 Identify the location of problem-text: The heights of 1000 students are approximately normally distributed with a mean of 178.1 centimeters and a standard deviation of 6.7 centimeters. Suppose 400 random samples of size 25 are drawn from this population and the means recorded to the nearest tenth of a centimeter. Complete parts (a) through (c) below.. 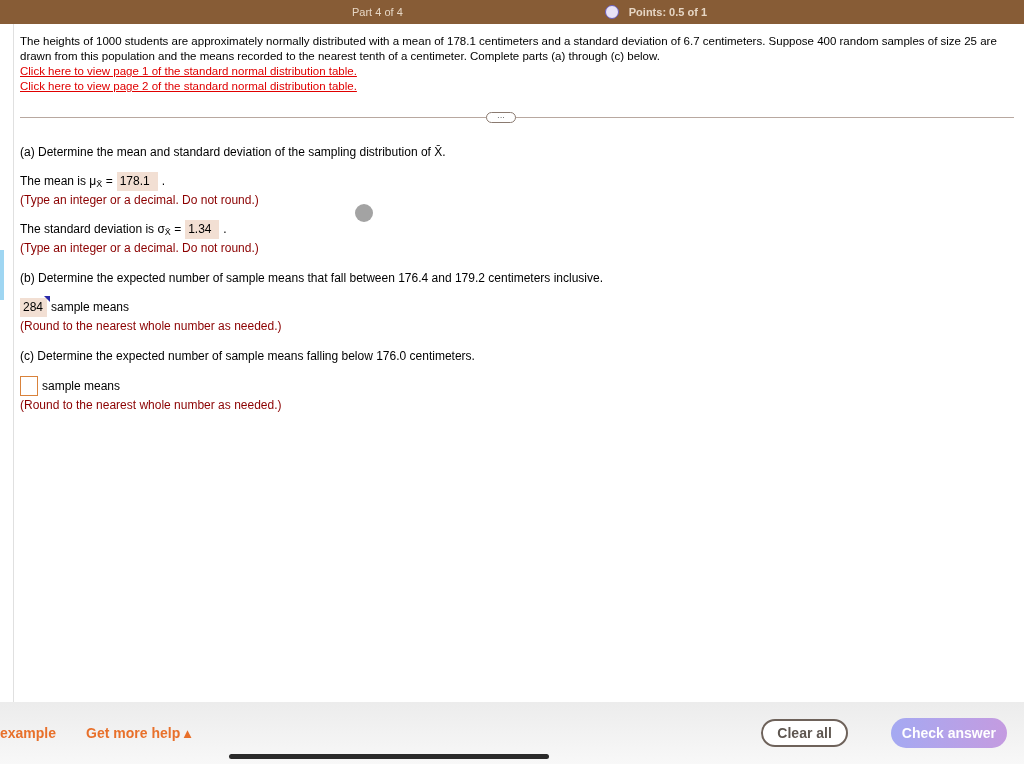
(509, 49).